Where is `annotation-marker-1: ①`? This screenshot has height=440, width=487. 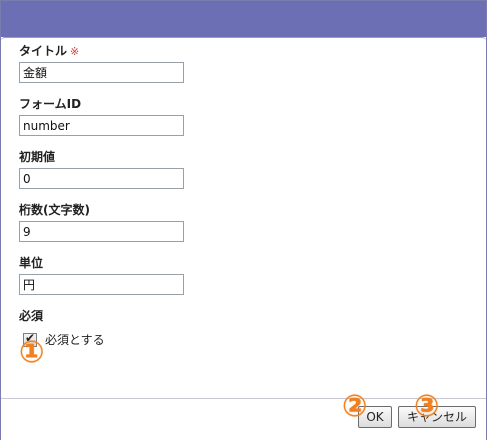
annotation-marker-1: ① is located at coordinates (32, 352).